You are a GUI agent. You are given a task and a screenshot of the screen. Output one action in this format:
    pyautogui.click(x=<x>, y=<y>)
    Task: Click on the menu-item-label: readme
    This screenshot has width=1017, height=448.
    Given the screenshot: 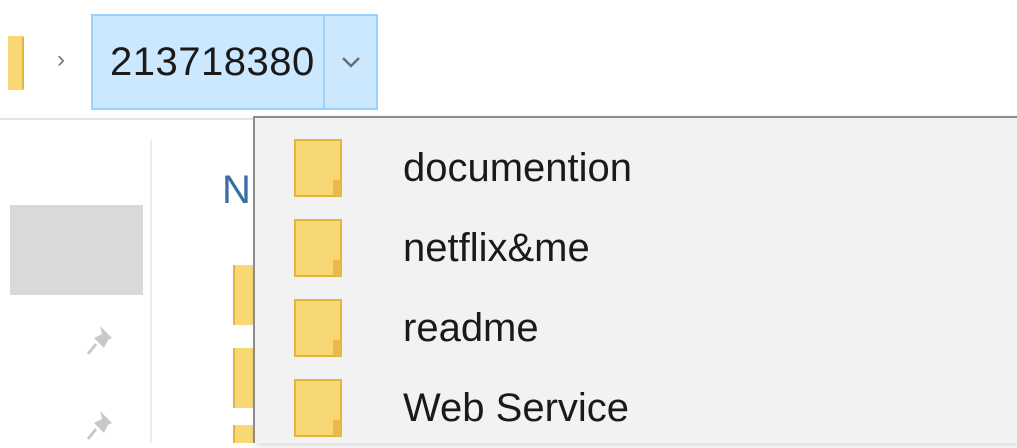 What is the action you would take?
    pyautogui.click(x=471, y=328)
    